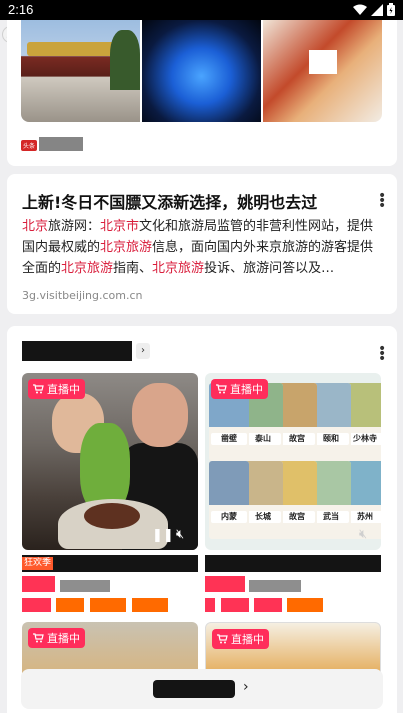  Describe the element at coordinates (229, 500) in the screenshot. I see `book-cover: 内蒙` at that location.